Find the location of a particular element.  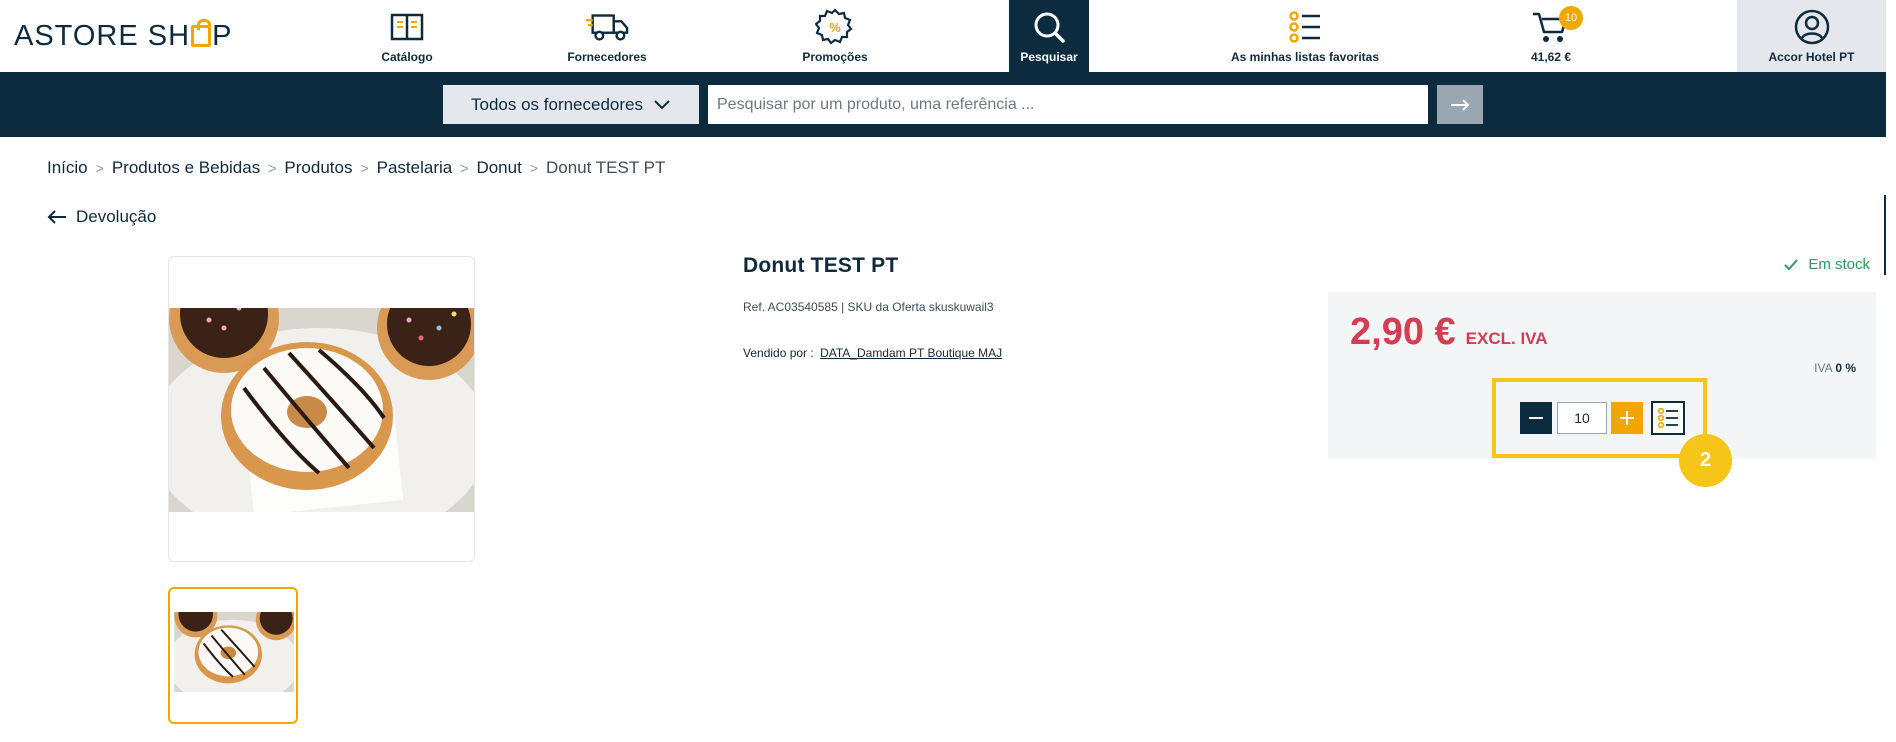

stock-status: Em stock is located at coordinates (1827, 264).